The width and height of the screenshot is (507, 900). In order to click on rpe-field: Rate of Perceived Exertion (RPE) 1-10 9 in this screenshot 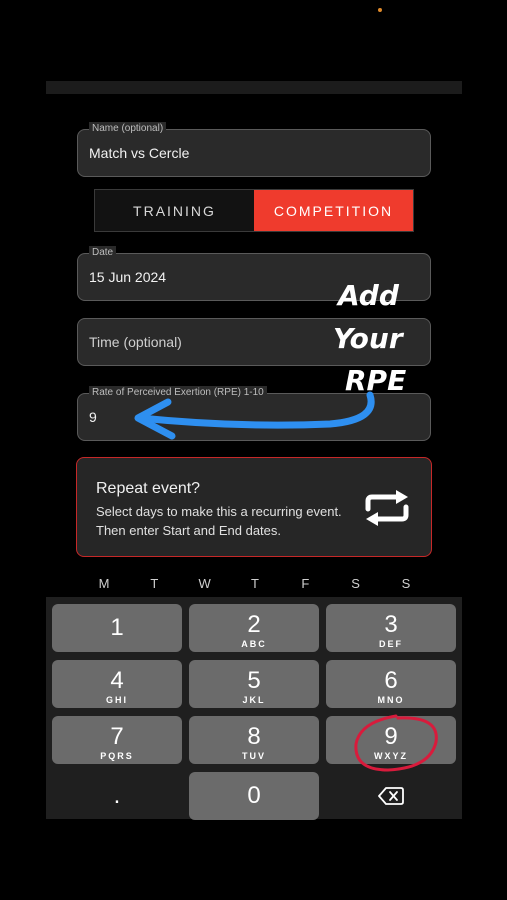, I will do `click(254, 413)`.